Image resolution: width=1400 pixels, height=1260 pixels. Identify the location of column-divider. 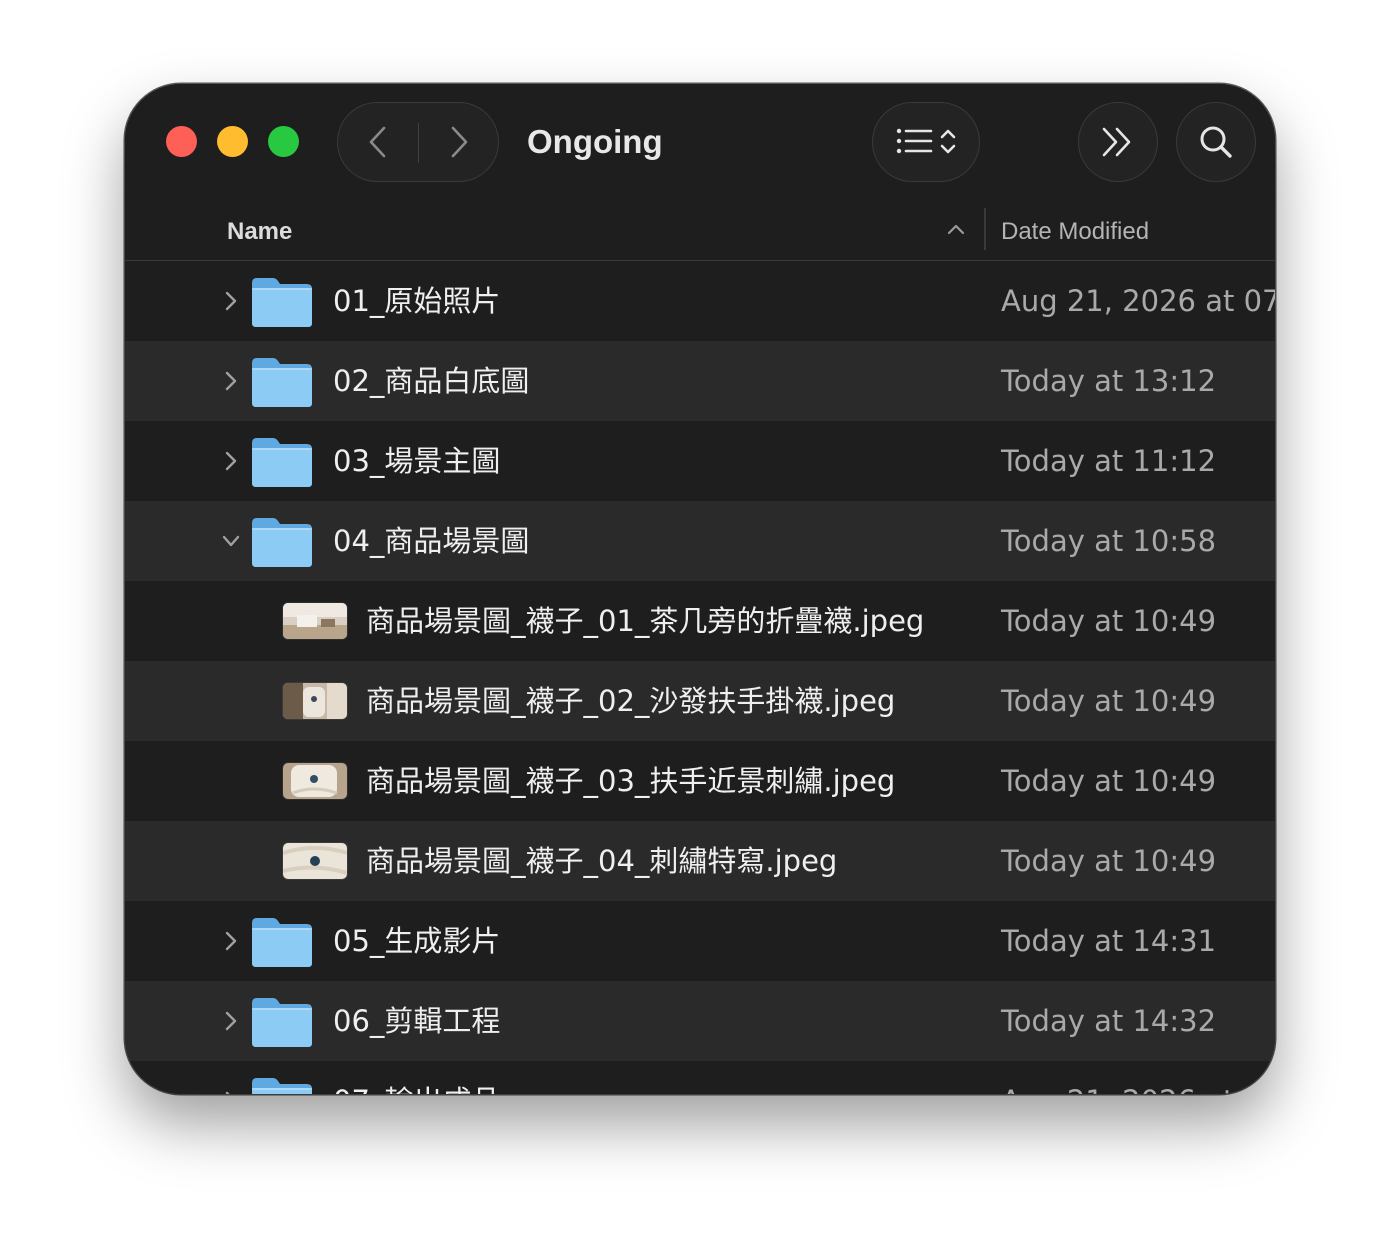
(985, 229).